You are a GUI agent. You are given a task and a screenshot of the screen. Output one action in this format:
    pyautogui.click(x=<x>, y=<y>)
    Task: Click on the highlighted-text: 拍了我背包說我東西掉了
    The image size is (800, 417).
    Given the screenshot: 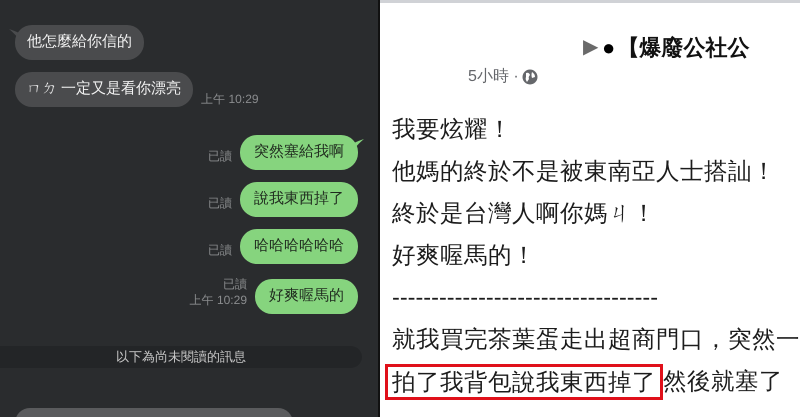 What is the action you would take?
    pyautogui.click(x=524, y=382)
    